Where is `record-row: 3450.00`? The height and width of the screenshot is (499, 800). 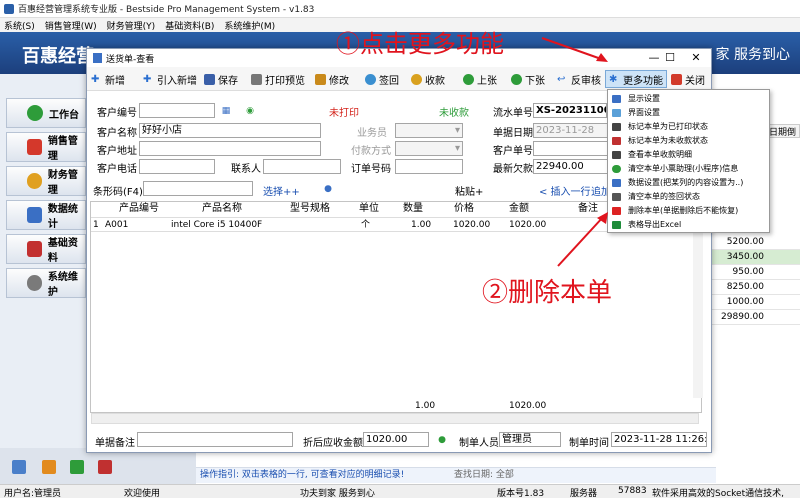 record-row: 3450.00 is located at coordinates (756, 257).